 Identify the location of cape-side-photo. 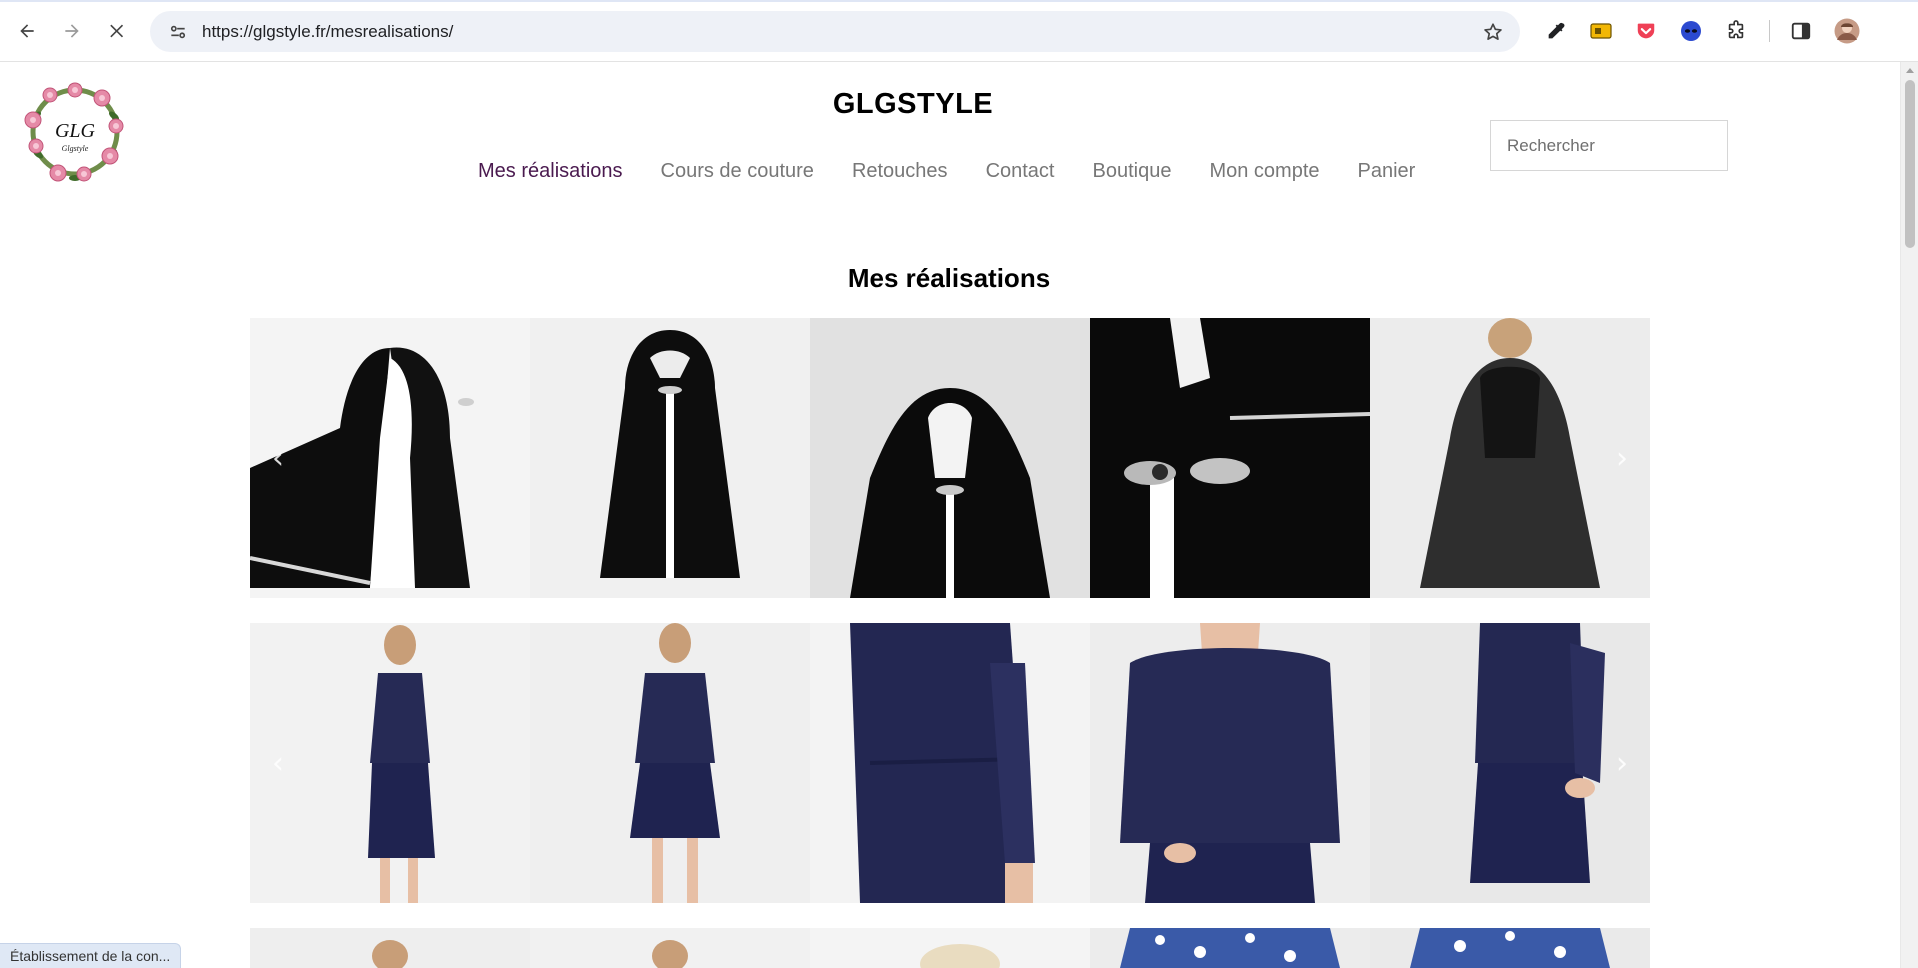
(390, 458).